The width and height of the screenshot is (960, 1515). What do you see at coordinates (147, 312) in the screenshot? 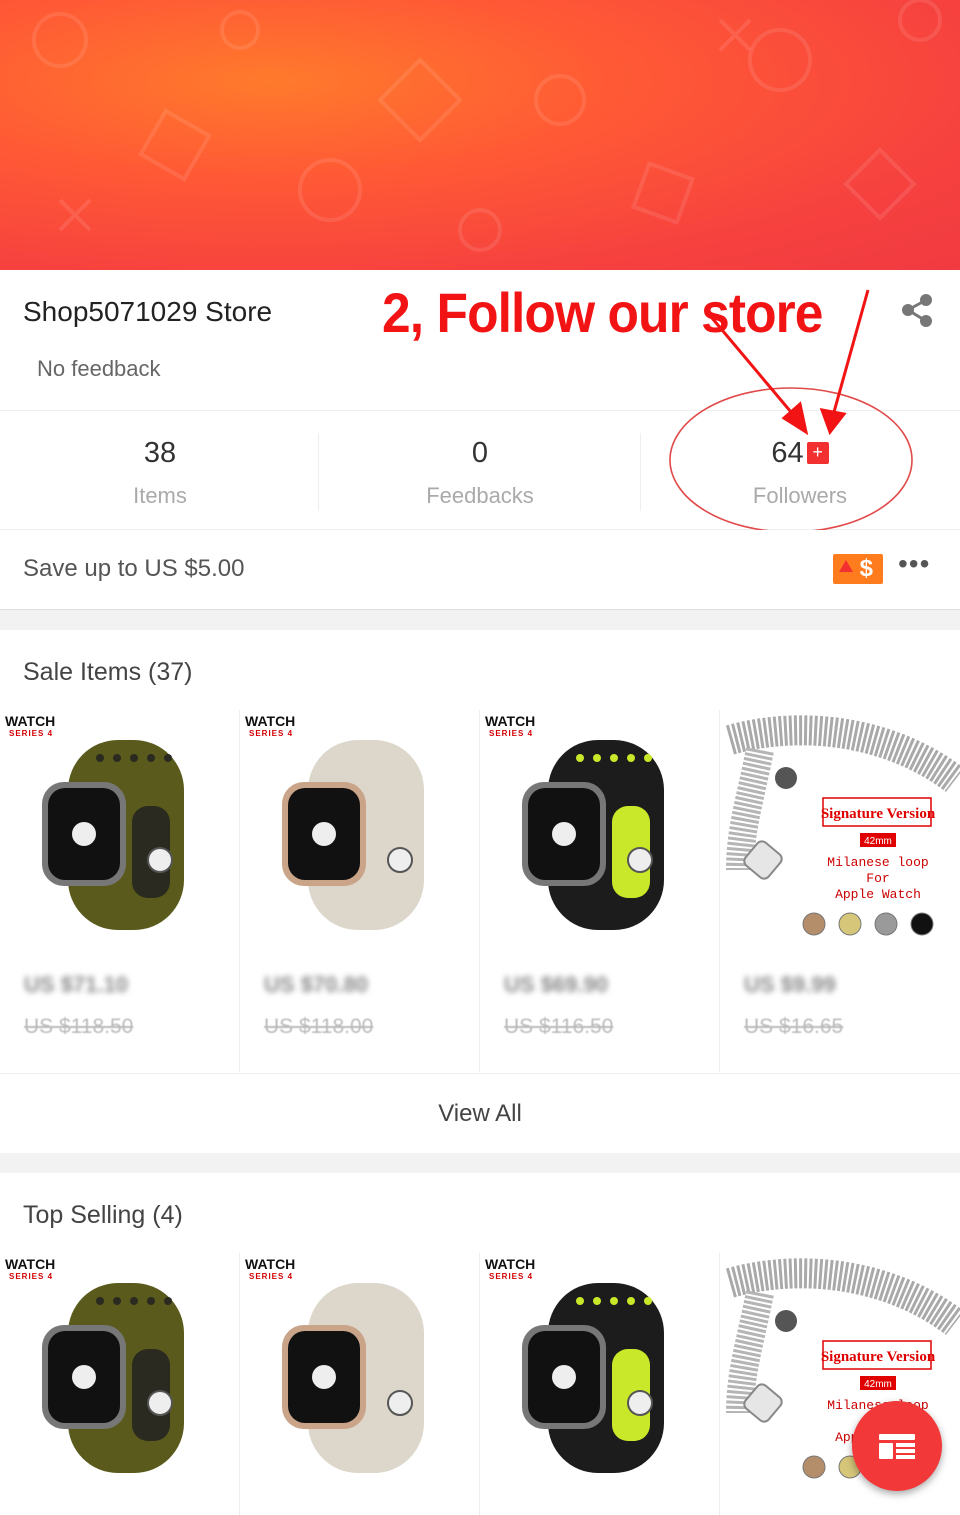
I see `store-name: Shop5071029 Store` at bounding box center [147, 312].